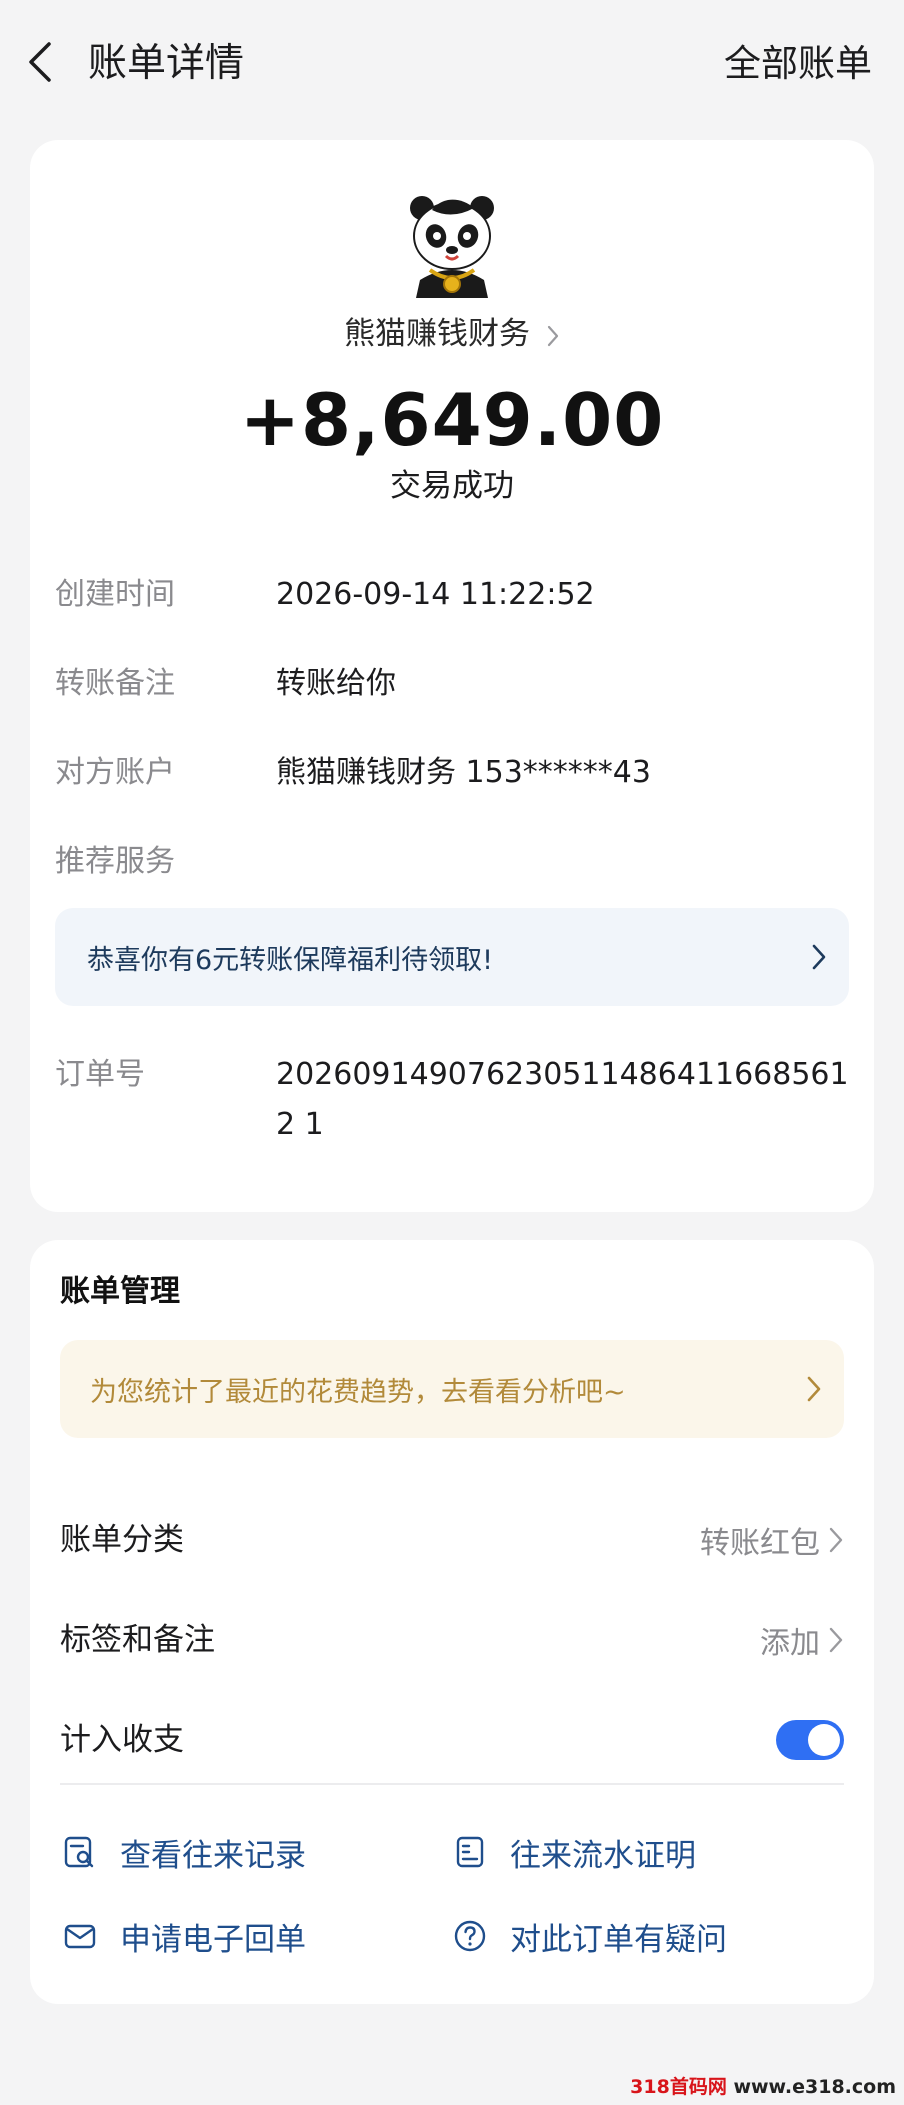 This screenshot has height=2105, width=904. What do you see at coordinates (463, 772) in the screenshot?
I see `counterparty-value: 熊猫赚钱财务 153******43` at bounding box center [463, 772].